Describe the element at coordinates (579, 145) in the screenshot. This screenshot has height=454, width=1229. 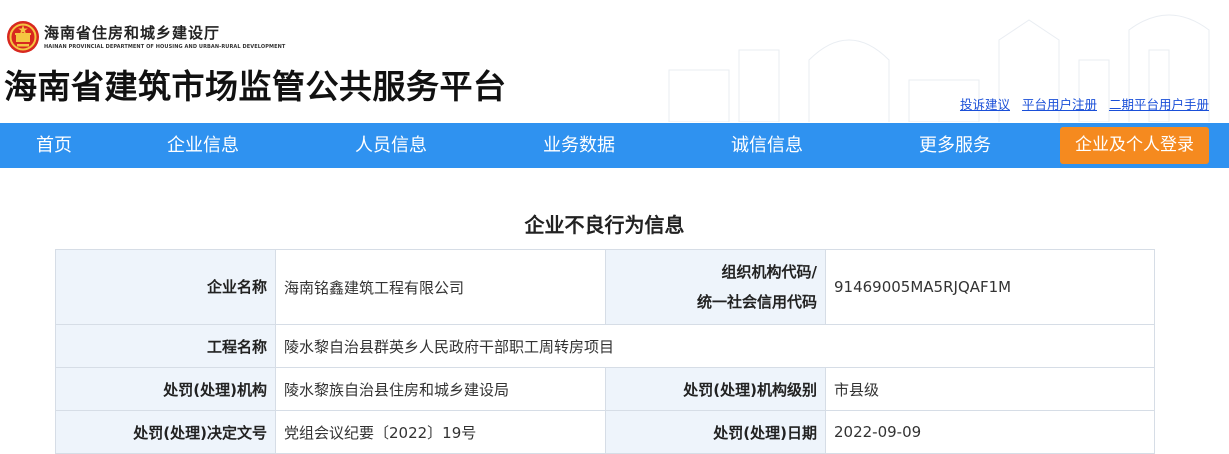
I see `nav-business-data: 业务数据` at that location.